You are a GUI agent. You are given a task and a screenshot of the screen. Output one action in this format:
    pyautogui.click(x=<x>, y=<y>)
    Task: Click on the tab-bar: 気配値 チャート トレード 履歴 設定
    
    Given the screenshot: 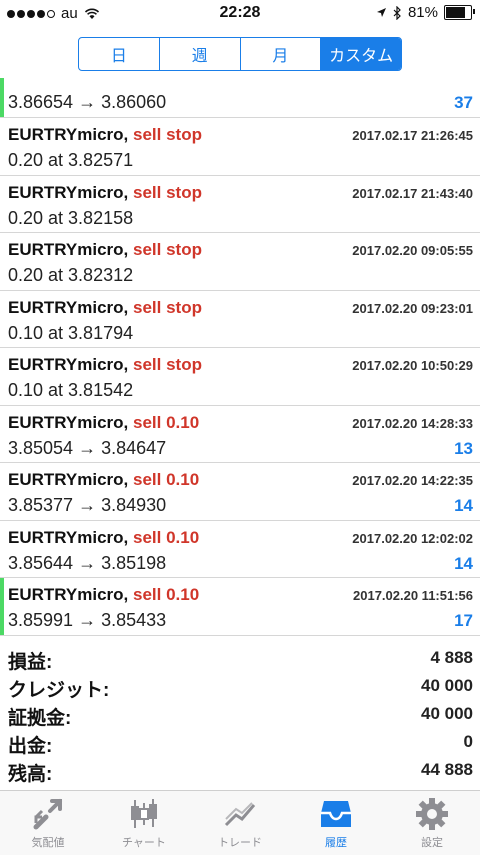 What is the action you would take?
    pyautogui.click(x=240, y=822)
    